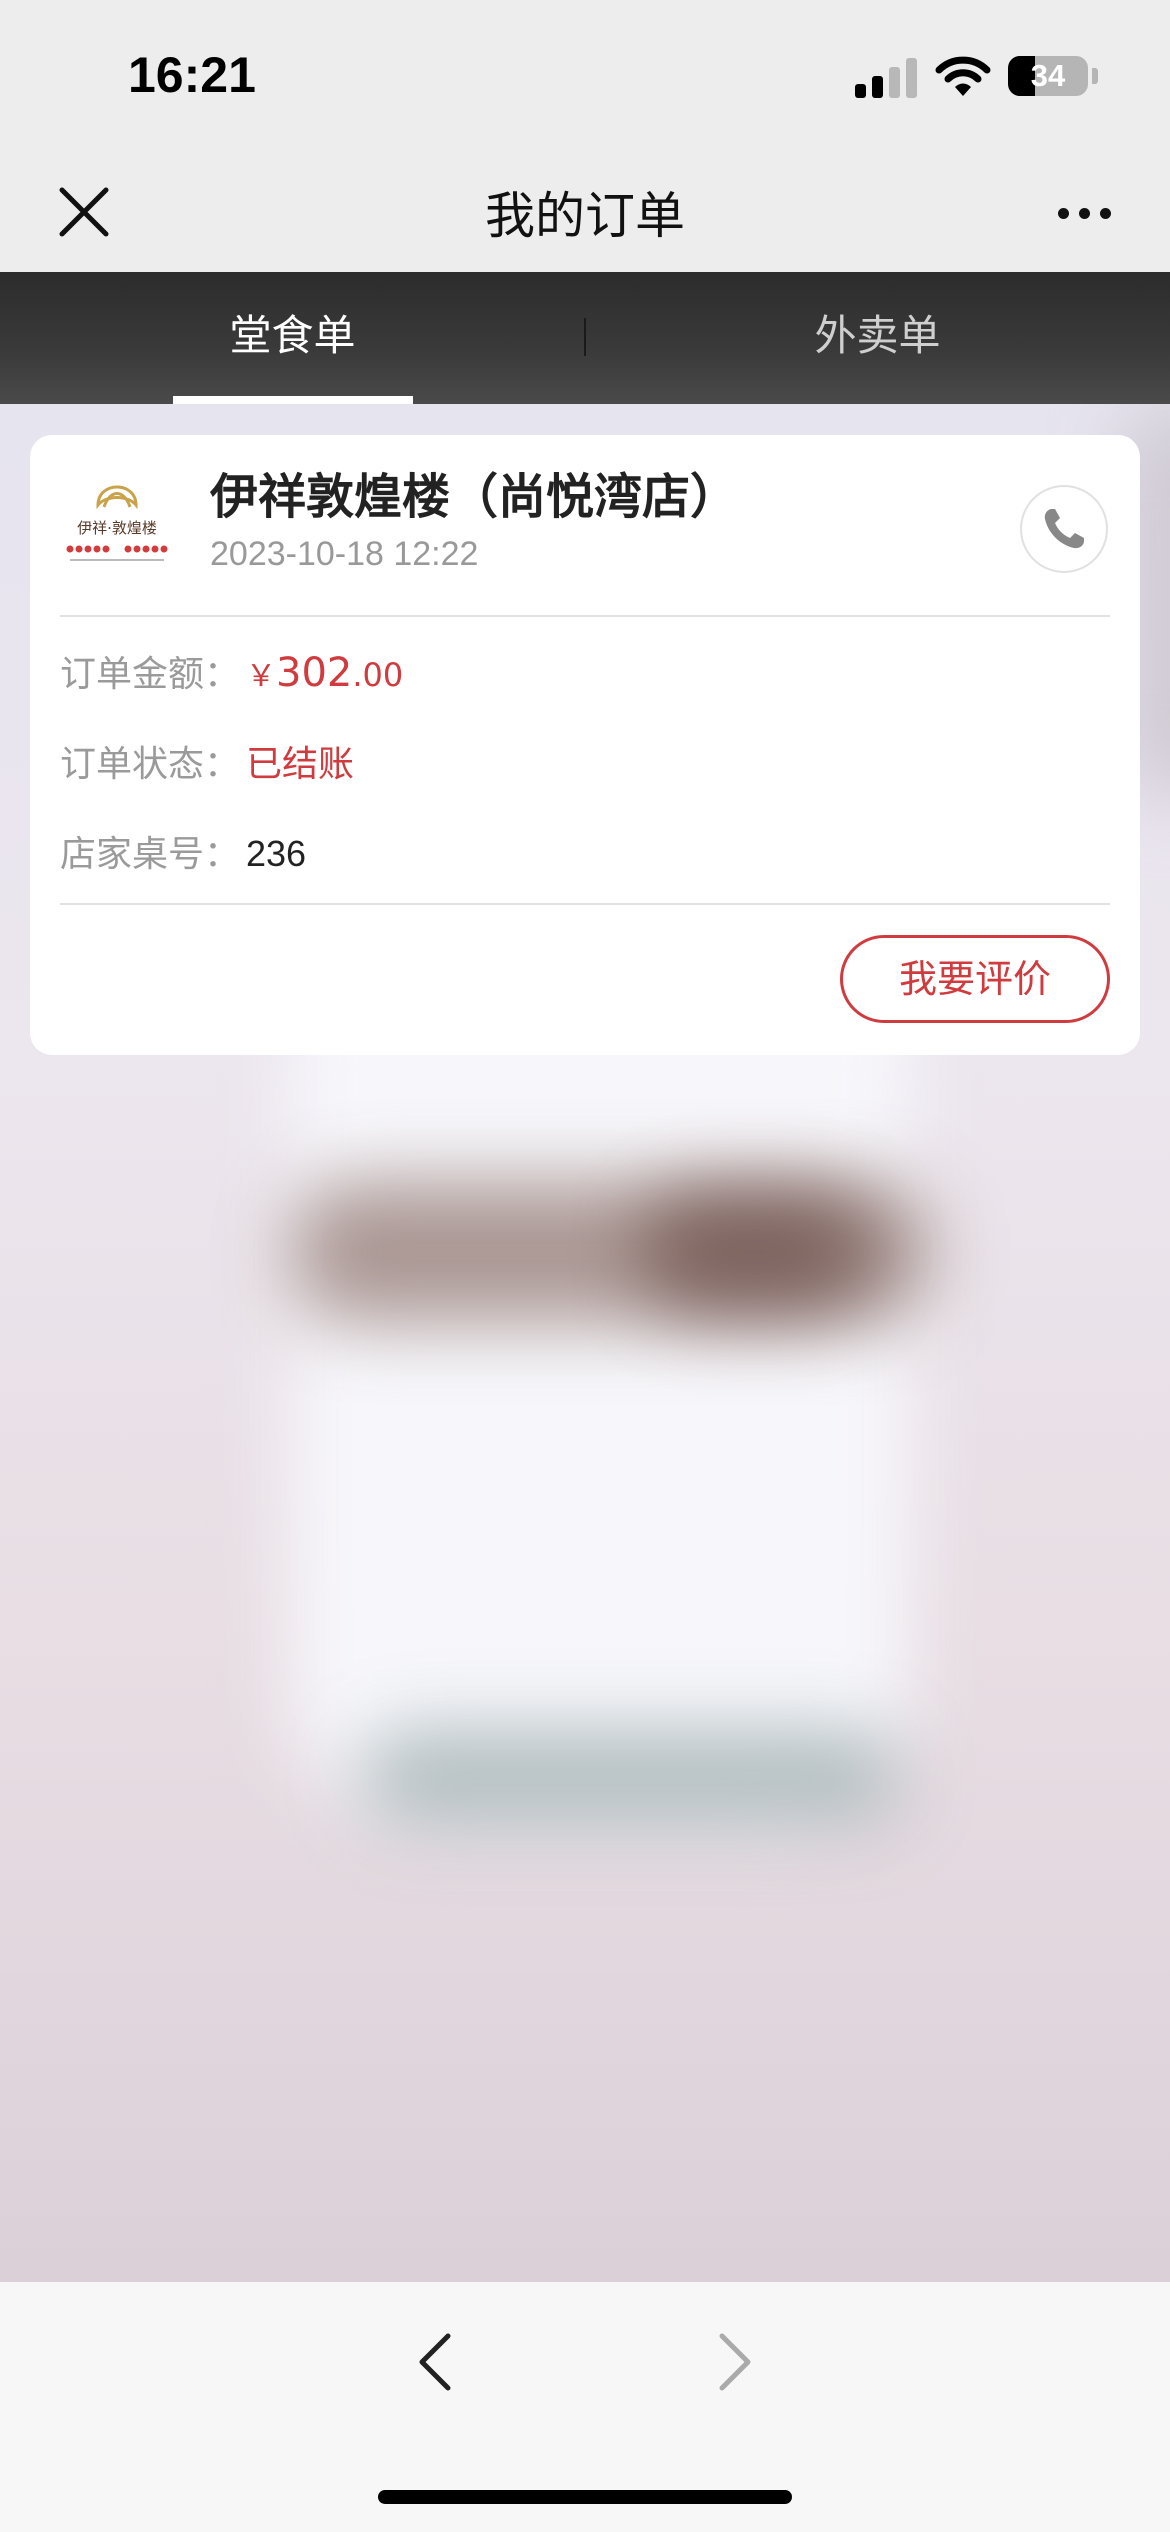  What do you see at coordinates (585, 616) in the screenshot?
I see `card-divider-top` at bounding box center [585, 616].